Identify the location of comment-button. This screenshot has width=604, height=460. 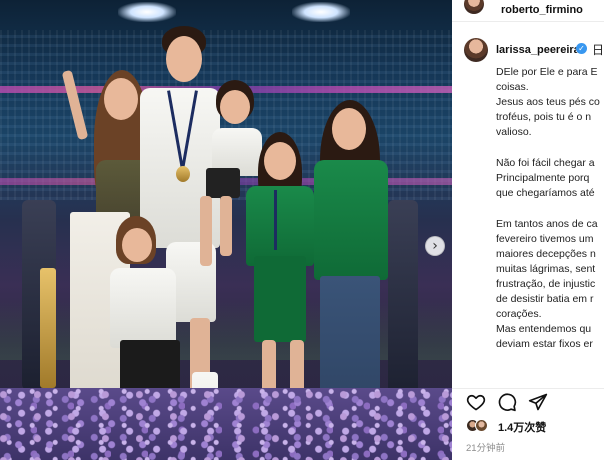
(507, 402).